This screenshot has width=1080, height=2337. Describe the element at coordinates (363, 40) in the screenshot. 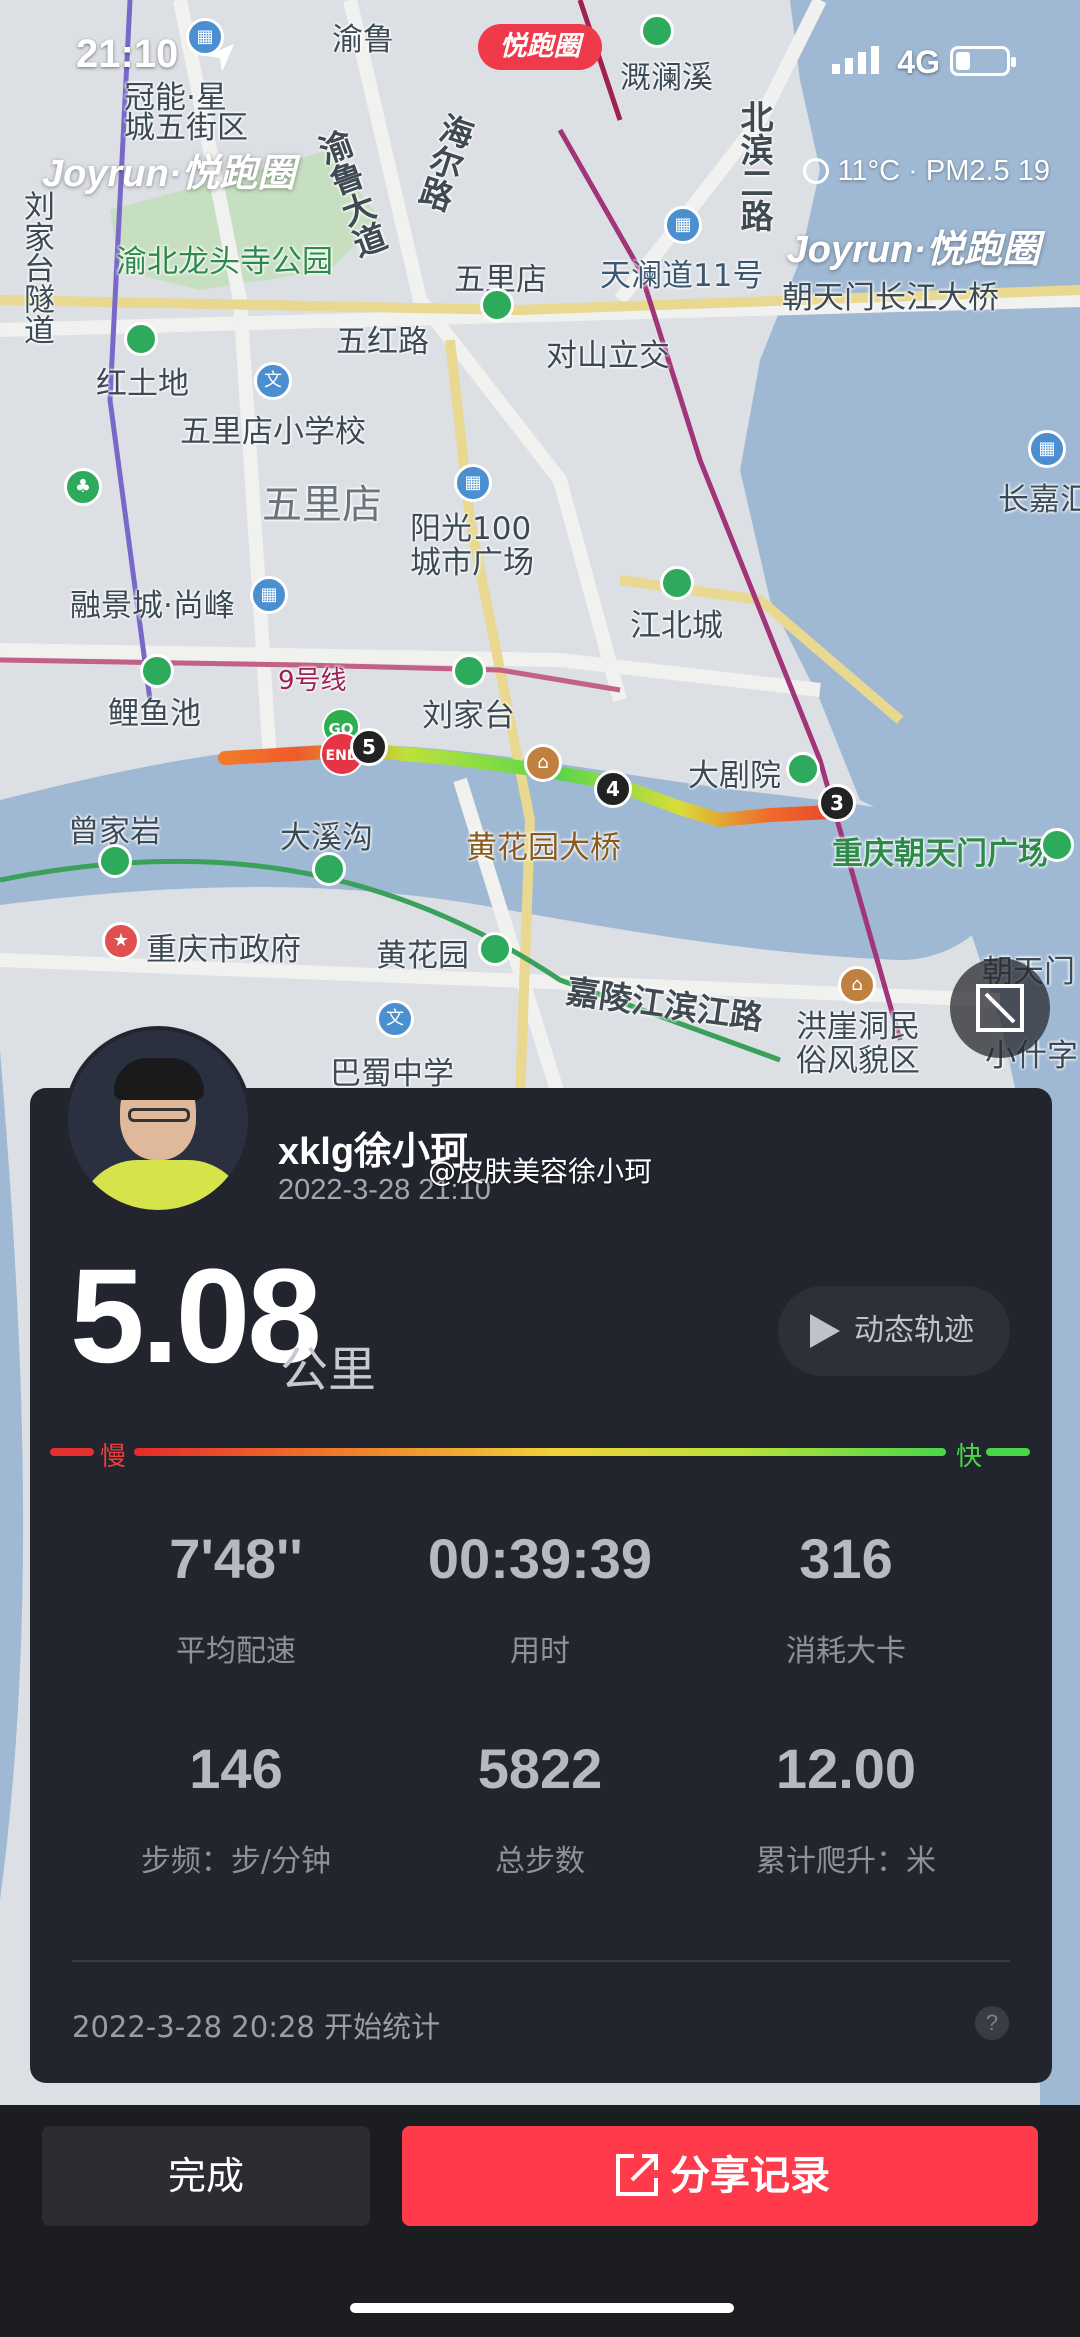

I see `map-label: 渝鲁` at that location.